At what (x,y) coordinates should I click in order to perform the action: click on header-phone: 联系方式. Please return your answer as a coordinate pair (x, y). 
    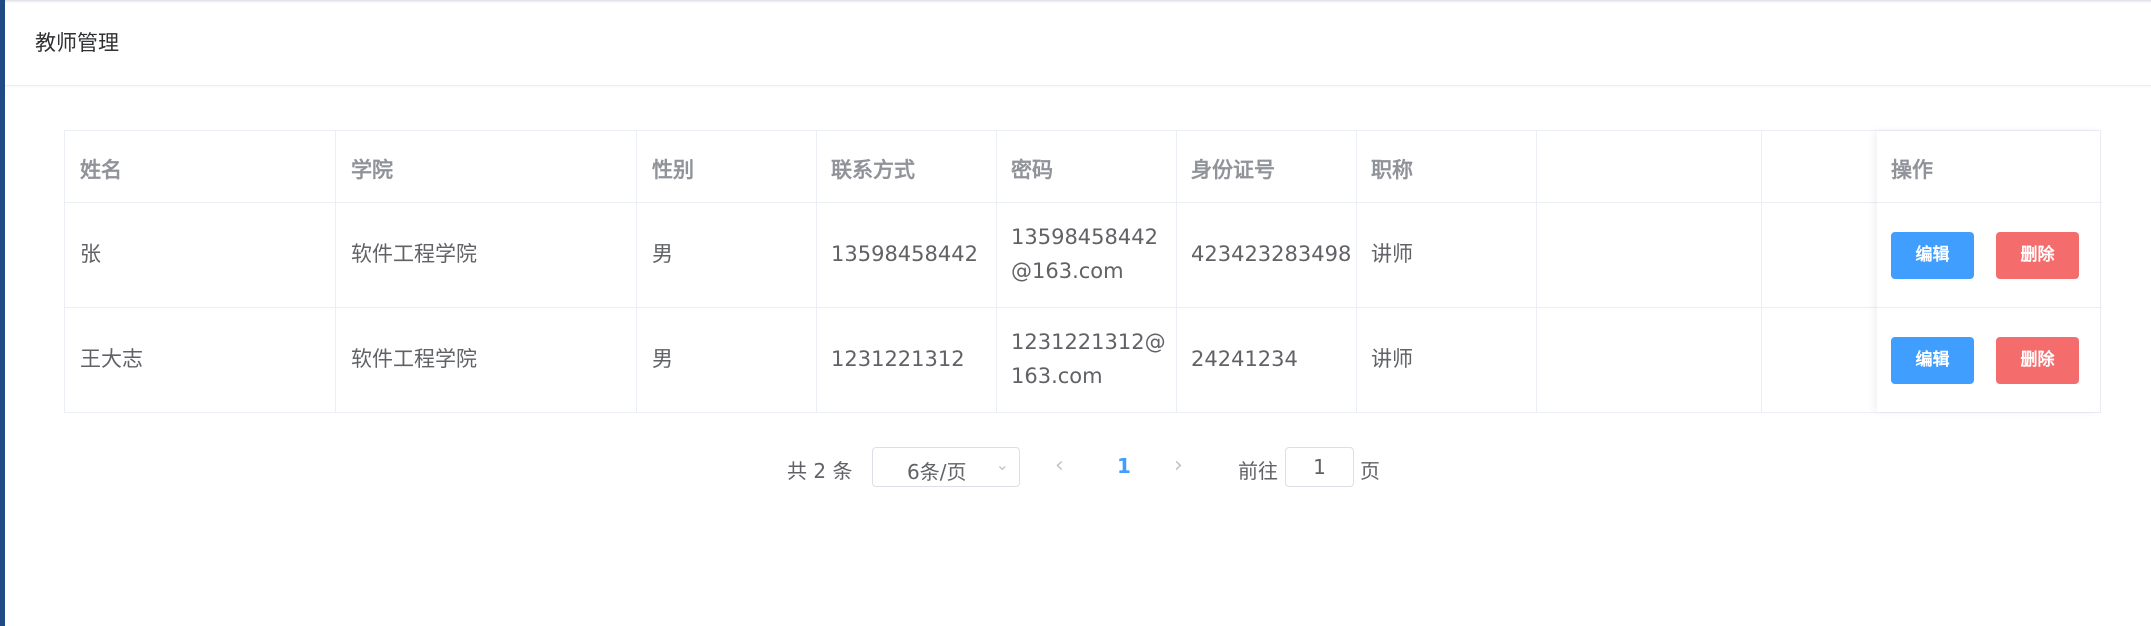
    Looking at the image, I should click on (873, 170).